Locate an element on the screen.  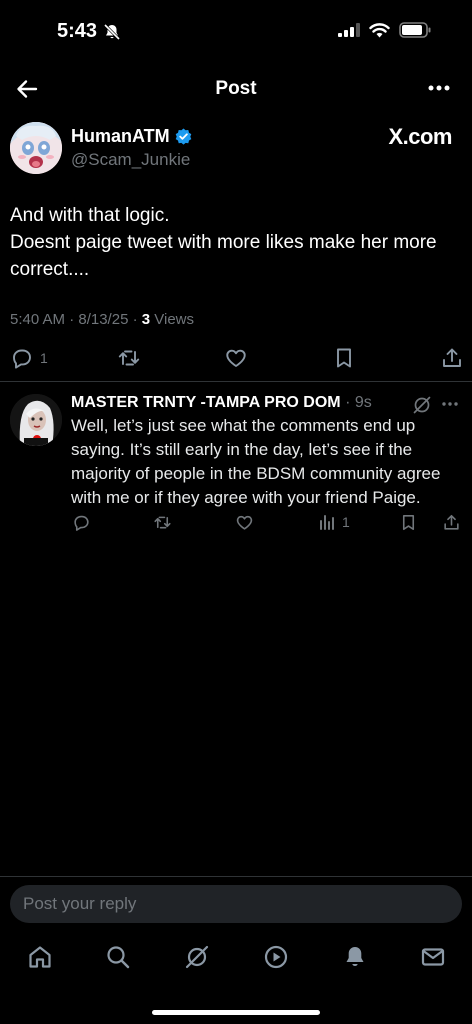
top-nav-bar: Post is located at coordinates (236, 89).